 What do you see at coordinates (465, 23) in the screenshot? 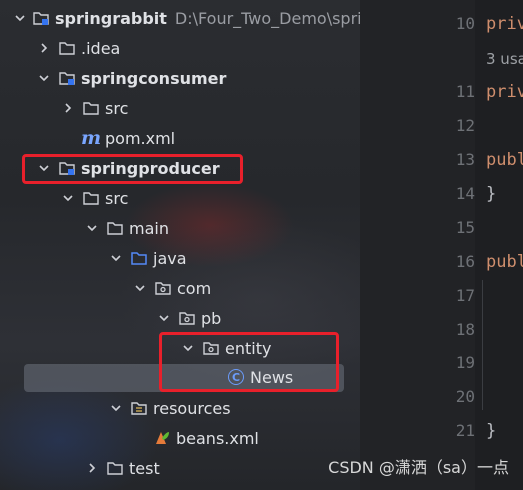
I see `line-number: 10` at bounding box center [465, 23].